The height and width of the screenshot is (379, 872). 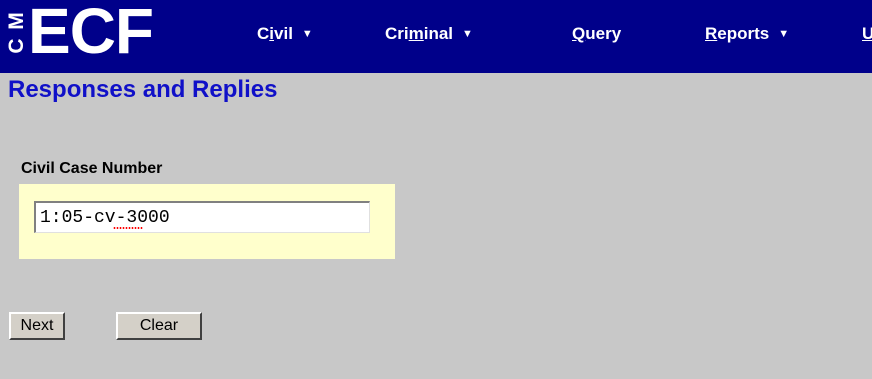 What do you see at coordinates (159, 326) in the screenshot?
I see `clear-button: Clear` at bounding box center [159, 326].